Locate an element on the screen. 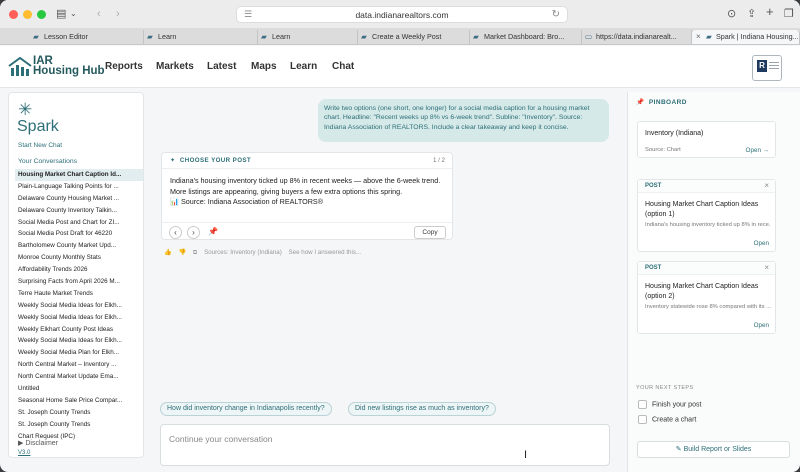  app-logo-text: IAR Housing Hub is located at coordinates (69, 66).